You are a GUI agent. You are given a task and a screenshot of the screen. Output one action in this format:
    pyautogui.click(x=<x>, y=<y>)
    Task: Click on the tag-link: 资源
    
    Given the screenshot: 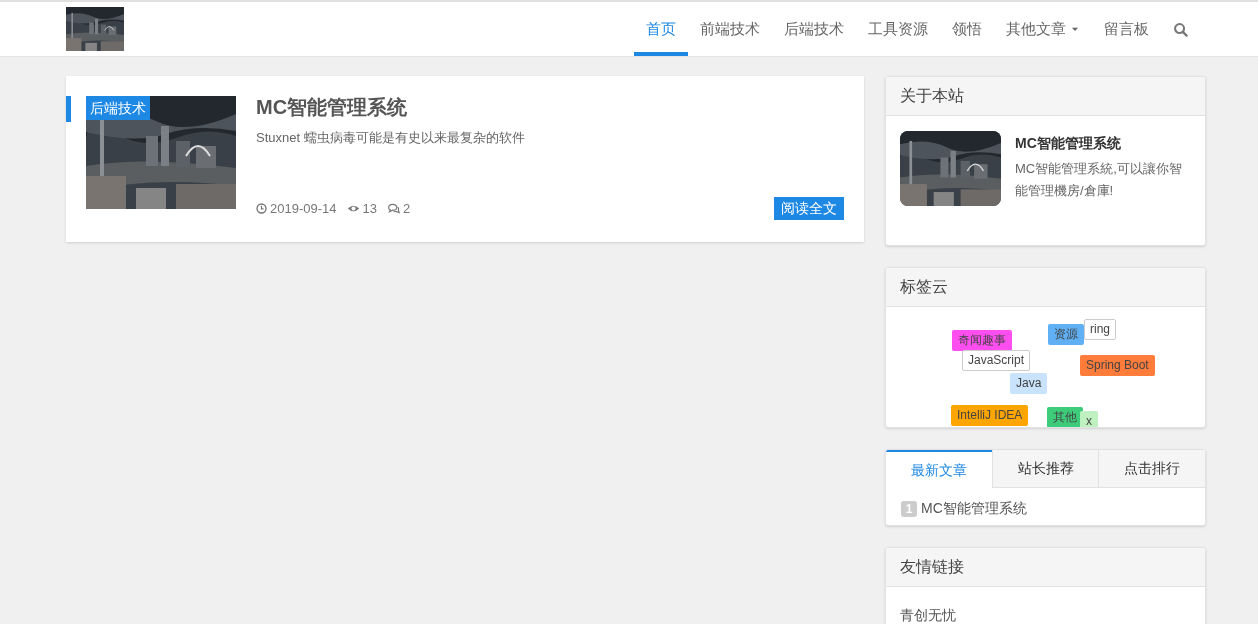 What is the action you would take?
    pyautogui.click(x=1066, y=334)
    